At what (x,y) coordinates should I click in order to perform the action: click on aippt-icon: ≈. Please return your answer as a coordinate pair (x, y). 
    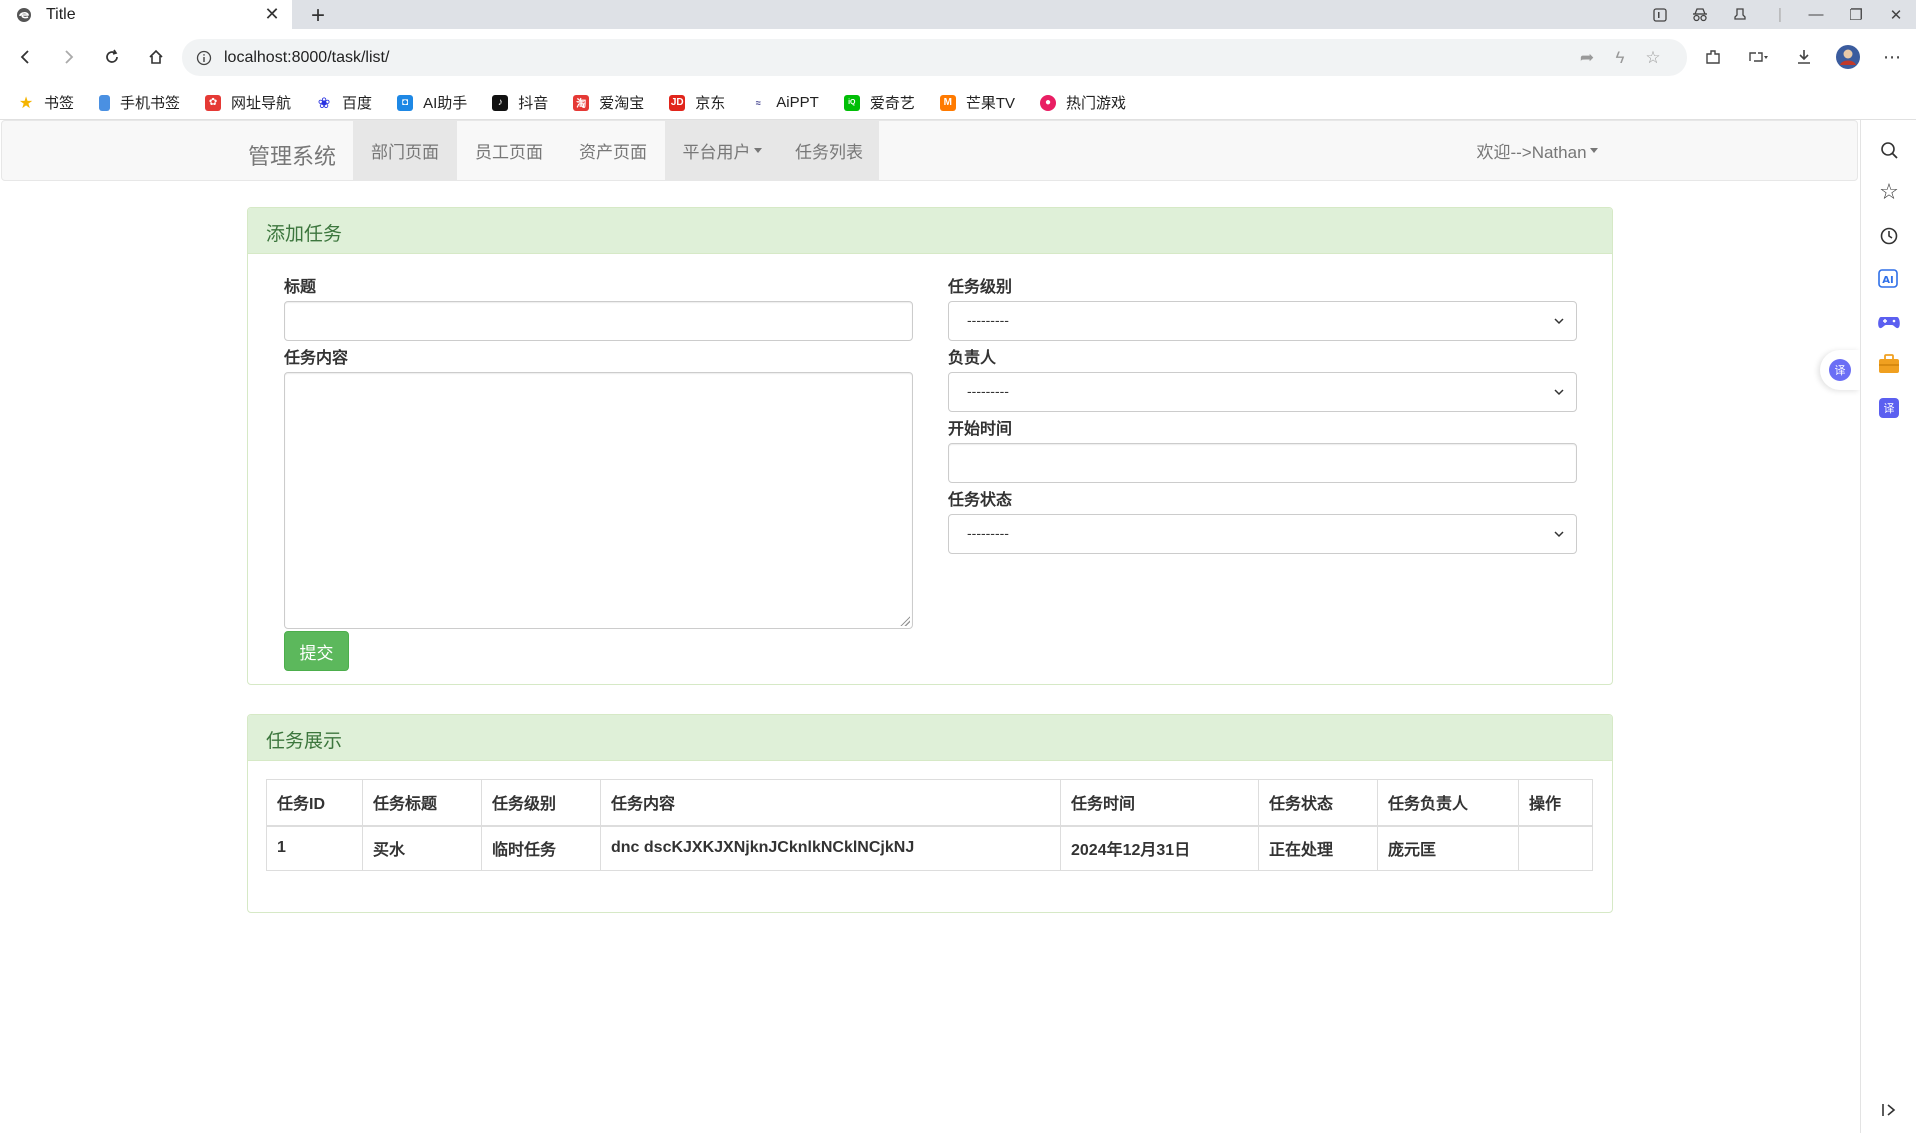
    Looking at the image, I should click on (758, 102).